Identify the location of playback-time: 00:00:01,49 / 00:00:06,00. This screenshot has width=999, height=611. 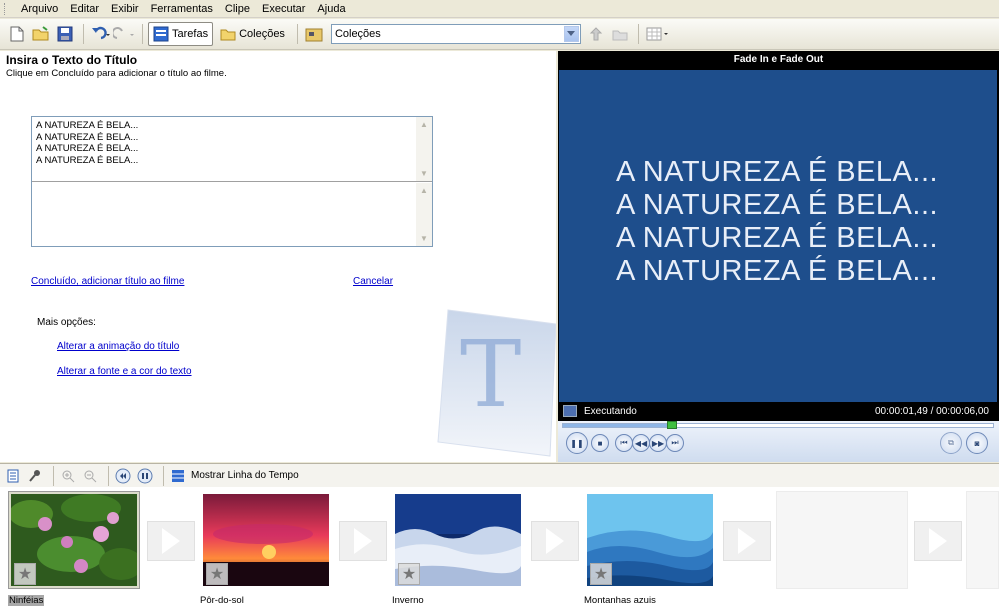
(932, 411).